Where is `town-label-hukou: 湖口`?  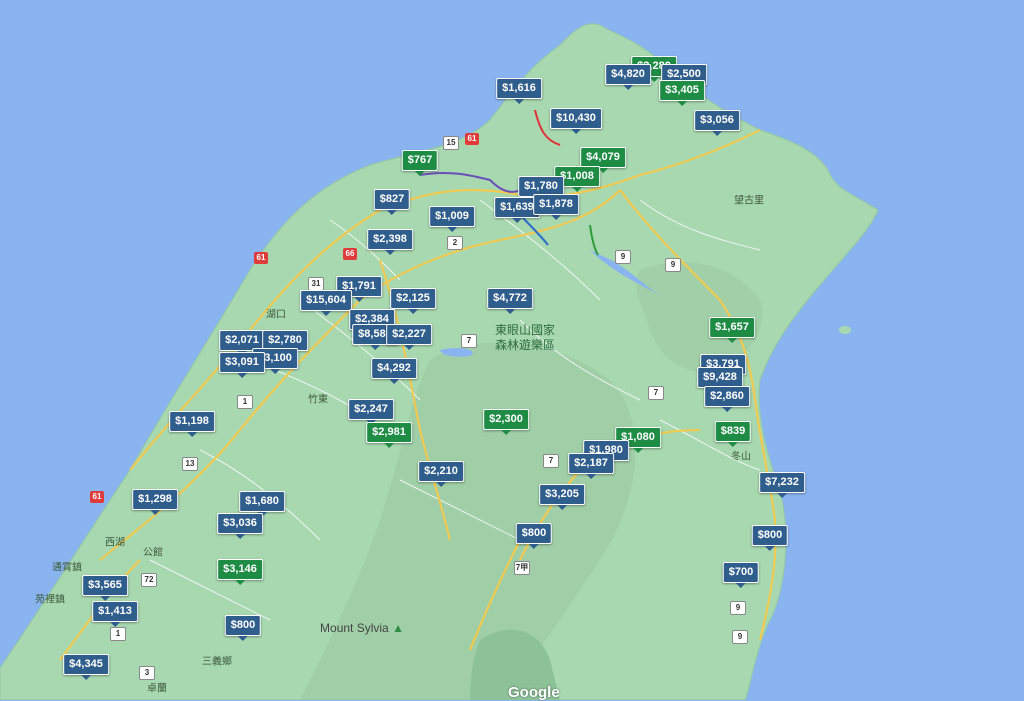
town-label-hukou: 湖口 is located at coordinates (276, 315).